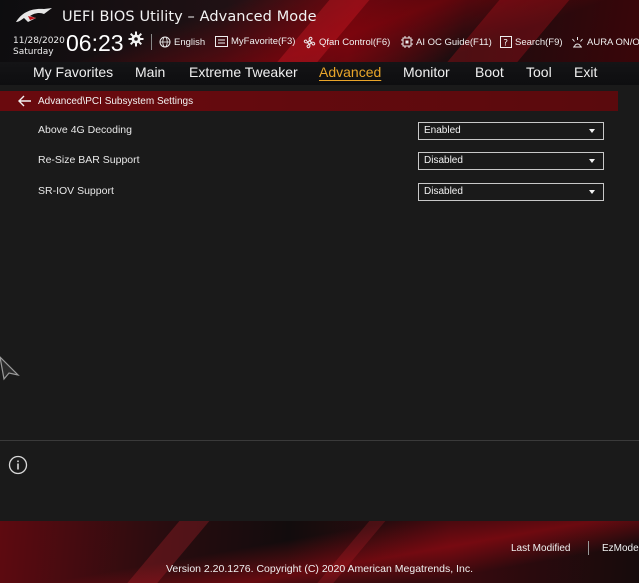  I want to click on mouse-pointer-icon, so click(10, 368).